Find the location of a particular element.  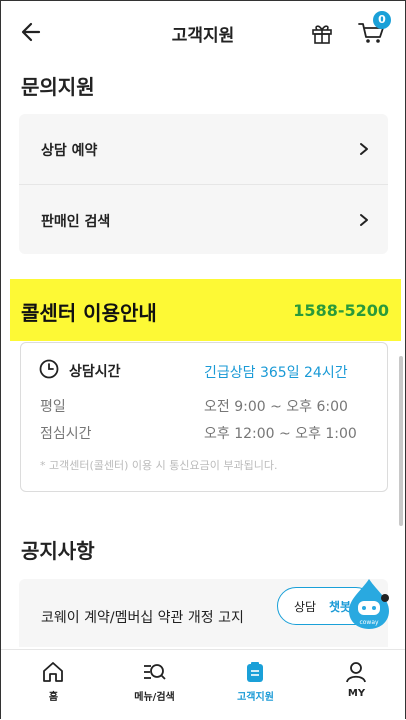

top-app-bar: 고객지원 0 is located at coordinates (203, 32).